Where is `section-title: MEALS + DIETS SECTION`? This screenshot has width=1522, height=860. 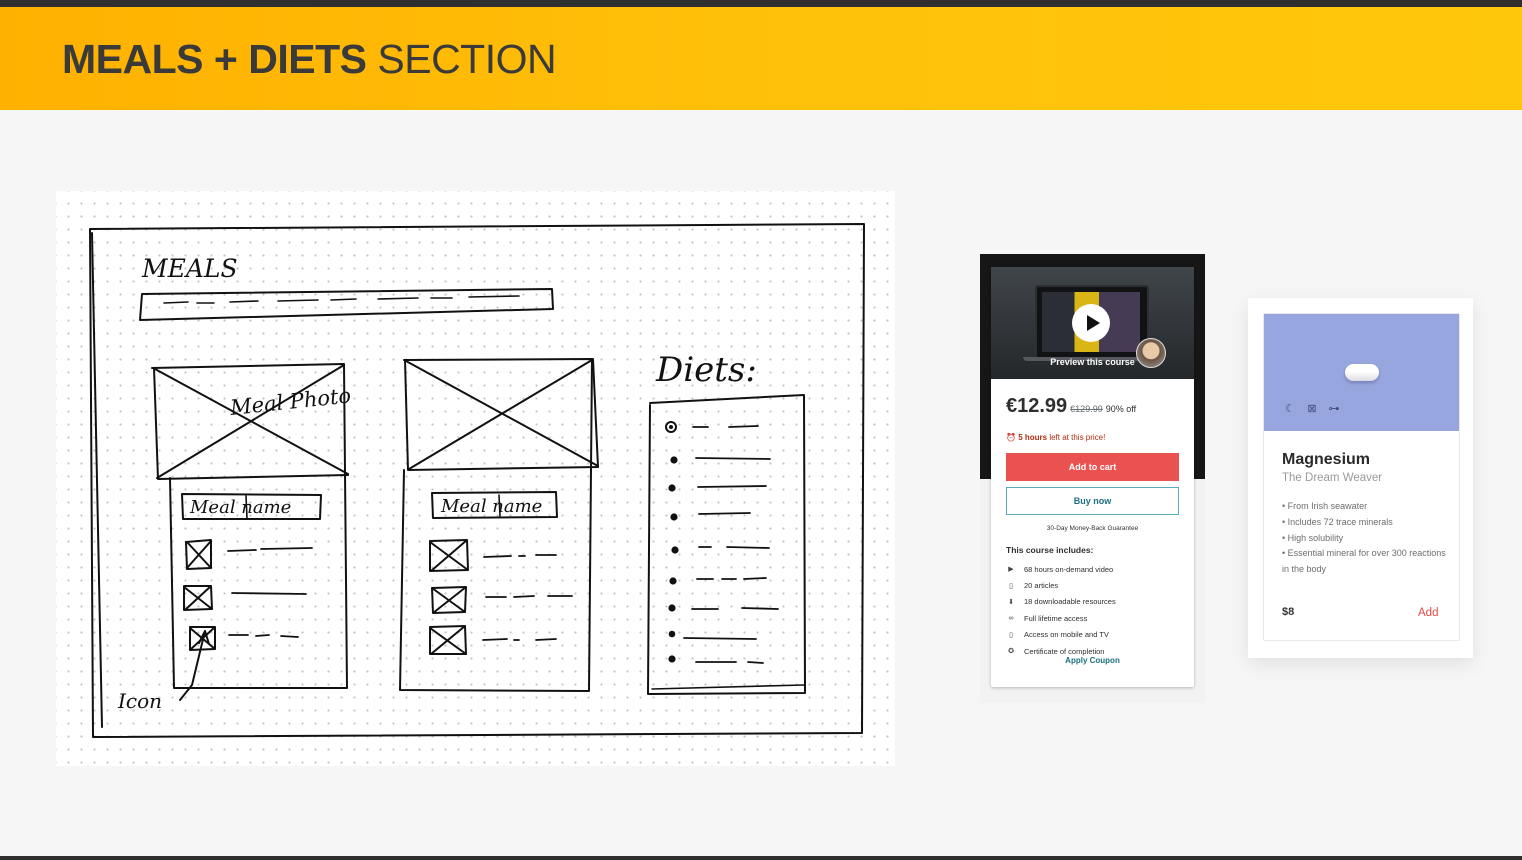 section-title: MEALS + DIETS SECTION is located at coordinates (309, 59).